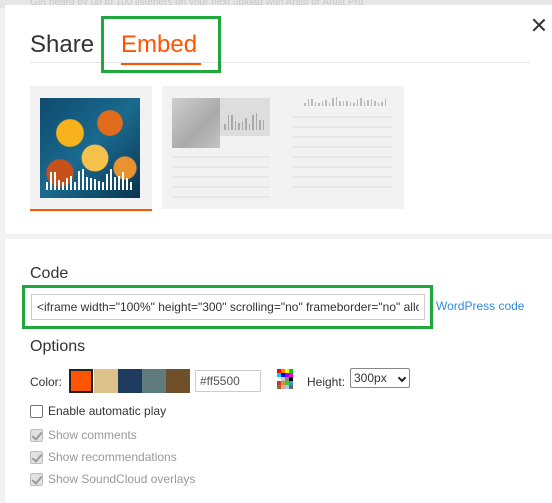  What do you see at coordinates (196, 123) in the screenshot?
I see `artwork-thumbnail-grey` at bounding box center [196, 123].